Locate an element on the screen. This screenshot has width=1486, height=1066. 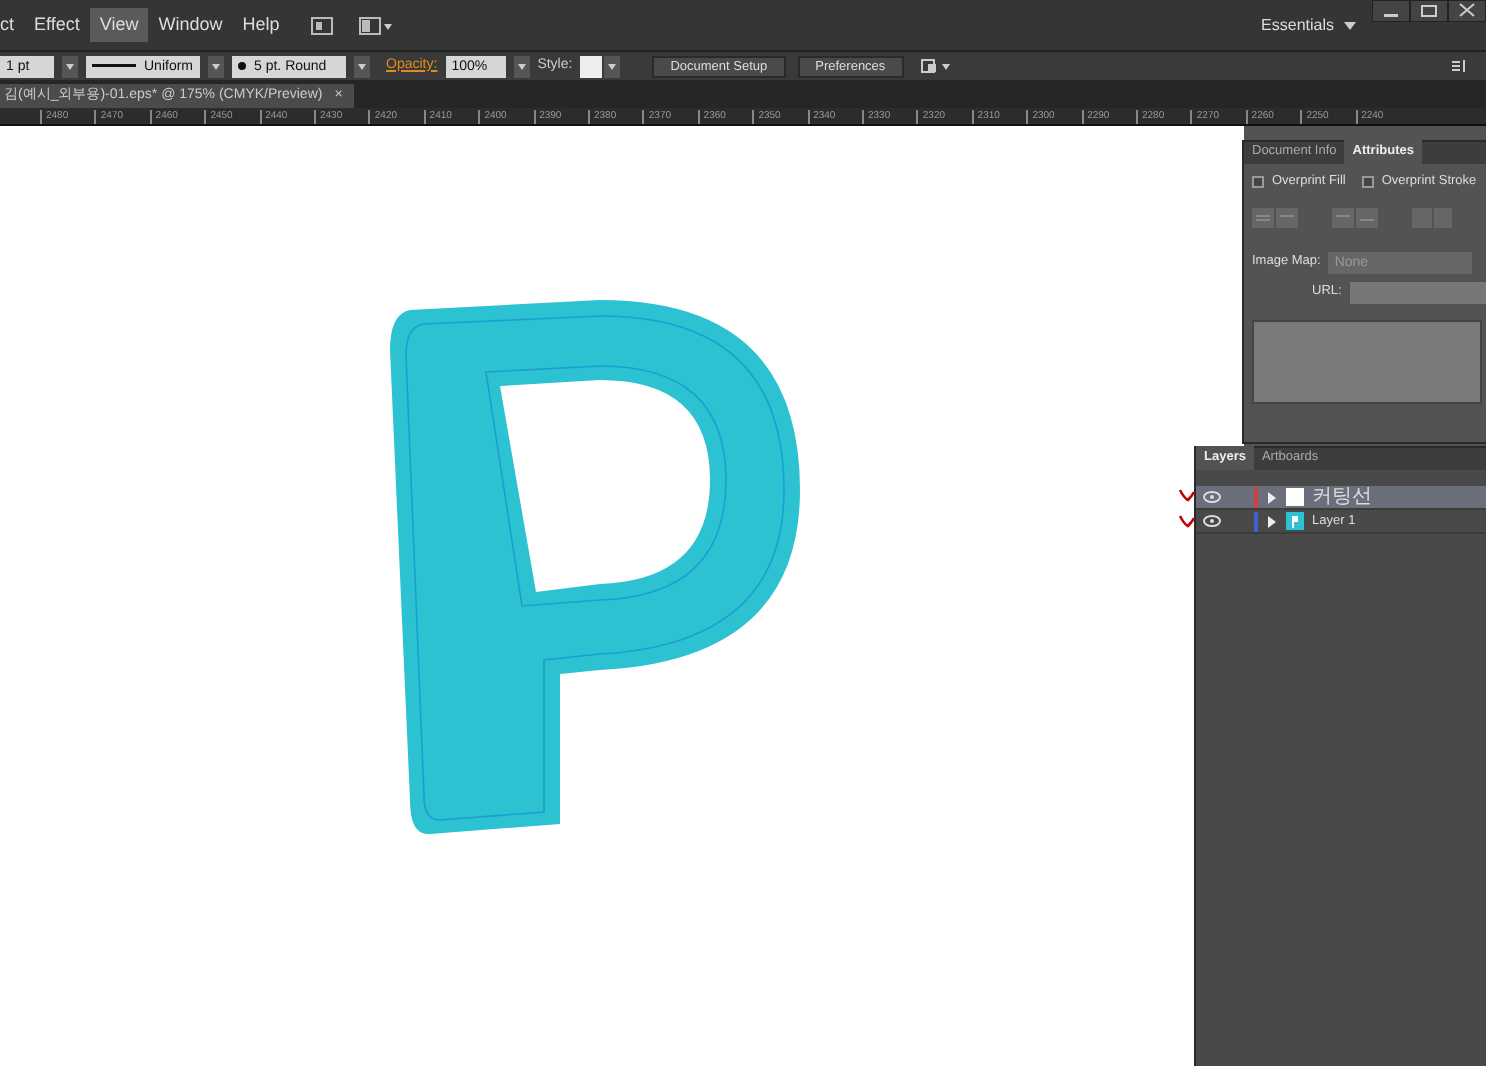
menu-item: Help is located at coordinates (261, 25).